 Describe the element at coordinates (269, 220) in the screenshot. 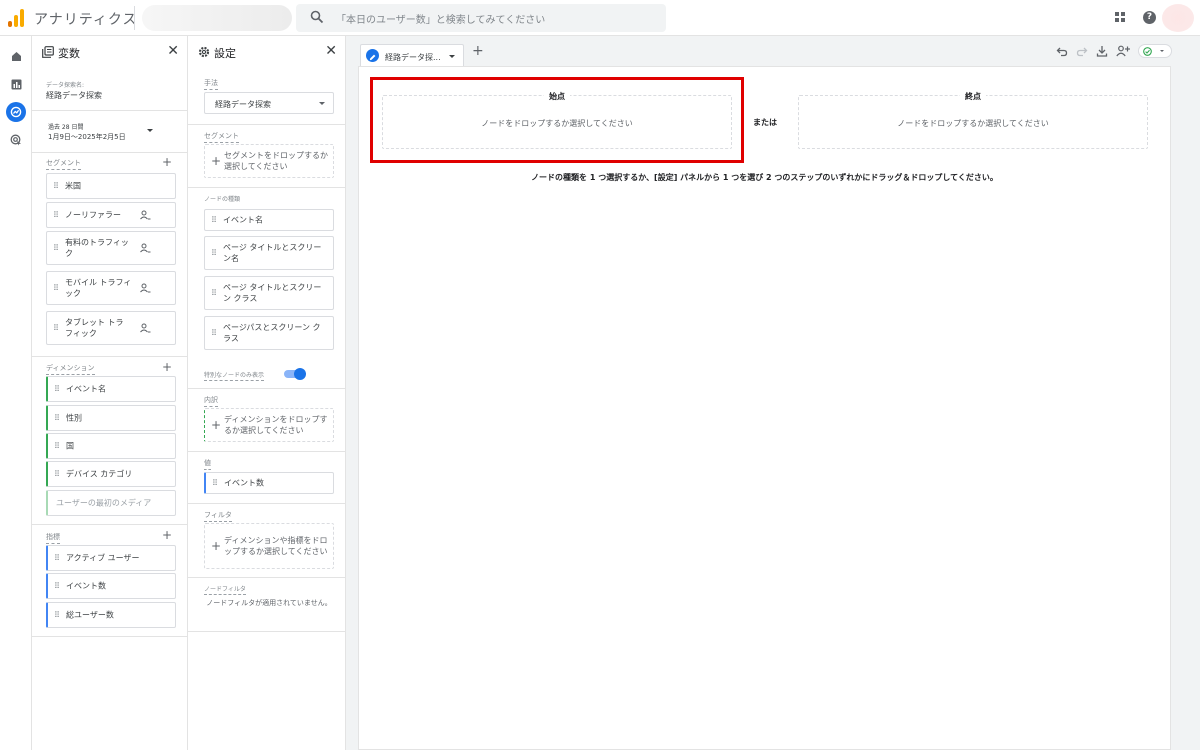

I see `node-type-chip: ⠿ イベント名` at that location.